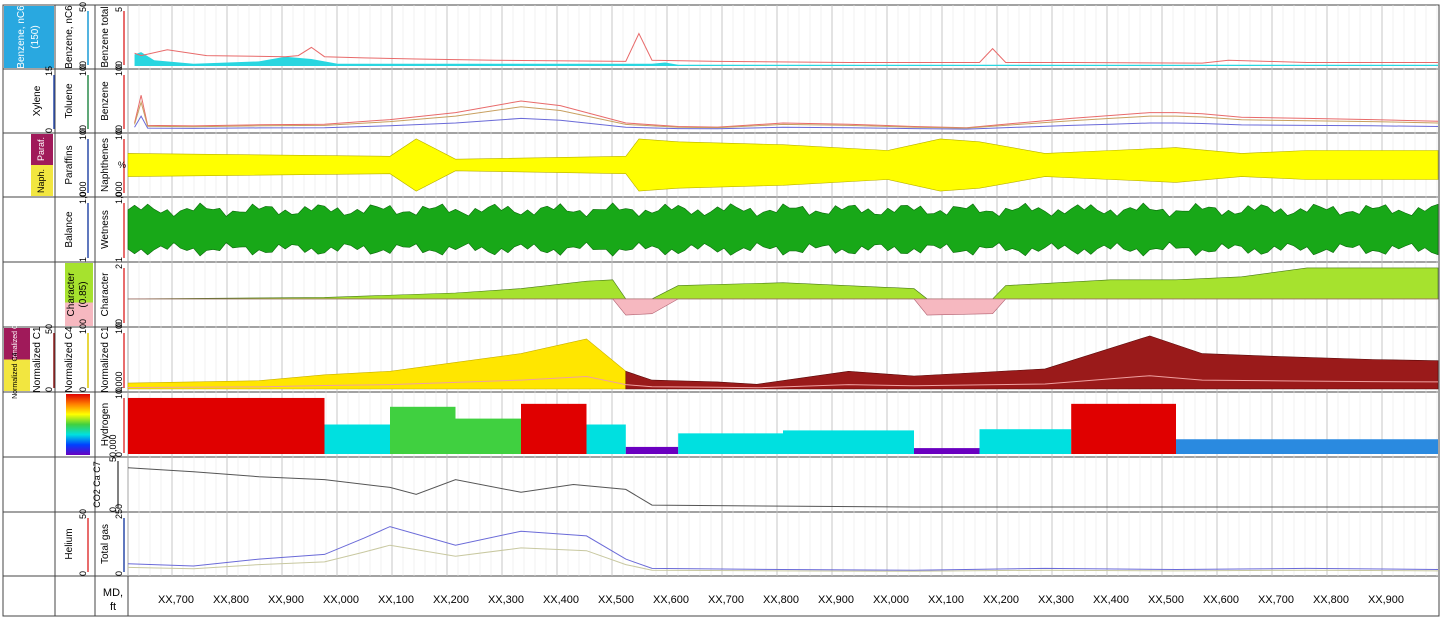  Describe the element at coordinates (105, 294) in the screenshot. I see `character-label: Character` at that location.